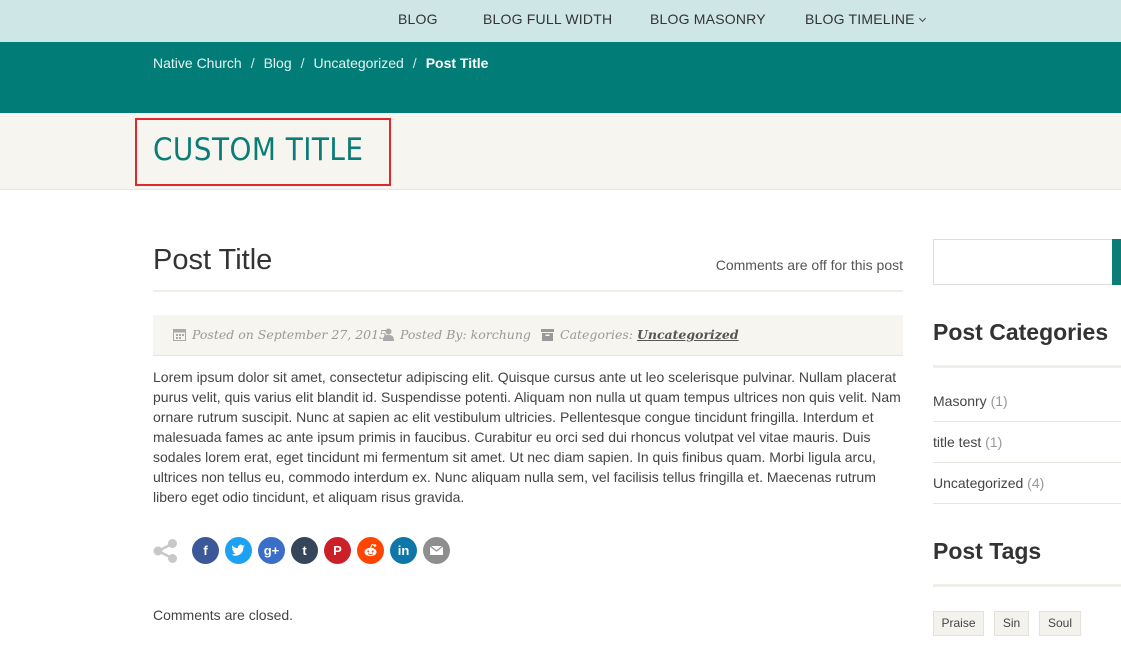 The height and width of the screenshot is (668, 1121). What do you see at coordinates (1027, 401) in the screenshot?
I see `category-item: Masonry (1)` at bounding box center [1027, 401].